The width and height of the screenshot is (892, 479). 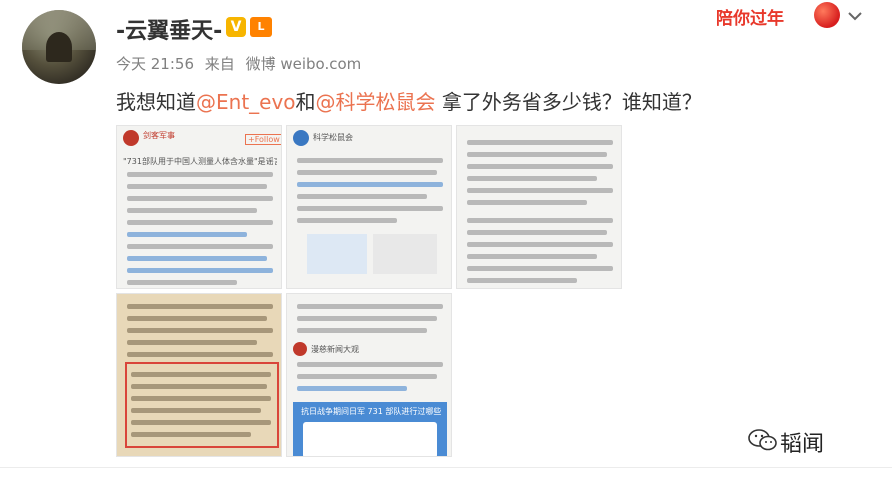 I want to click on mention-ent-evo: @Ent_evo, so click(x=246, y=102).